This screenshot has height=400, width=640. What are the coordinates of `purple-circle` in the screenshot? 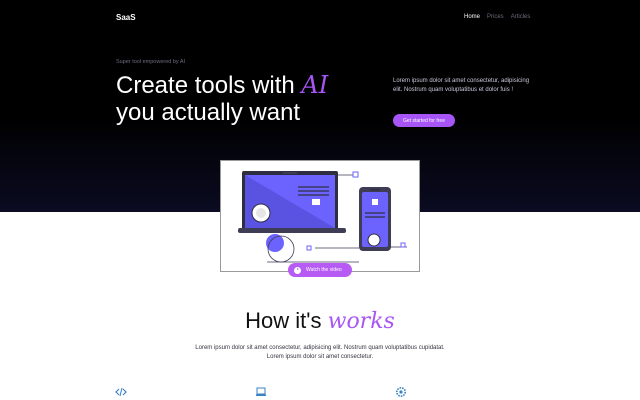 It's located at (275, 243).